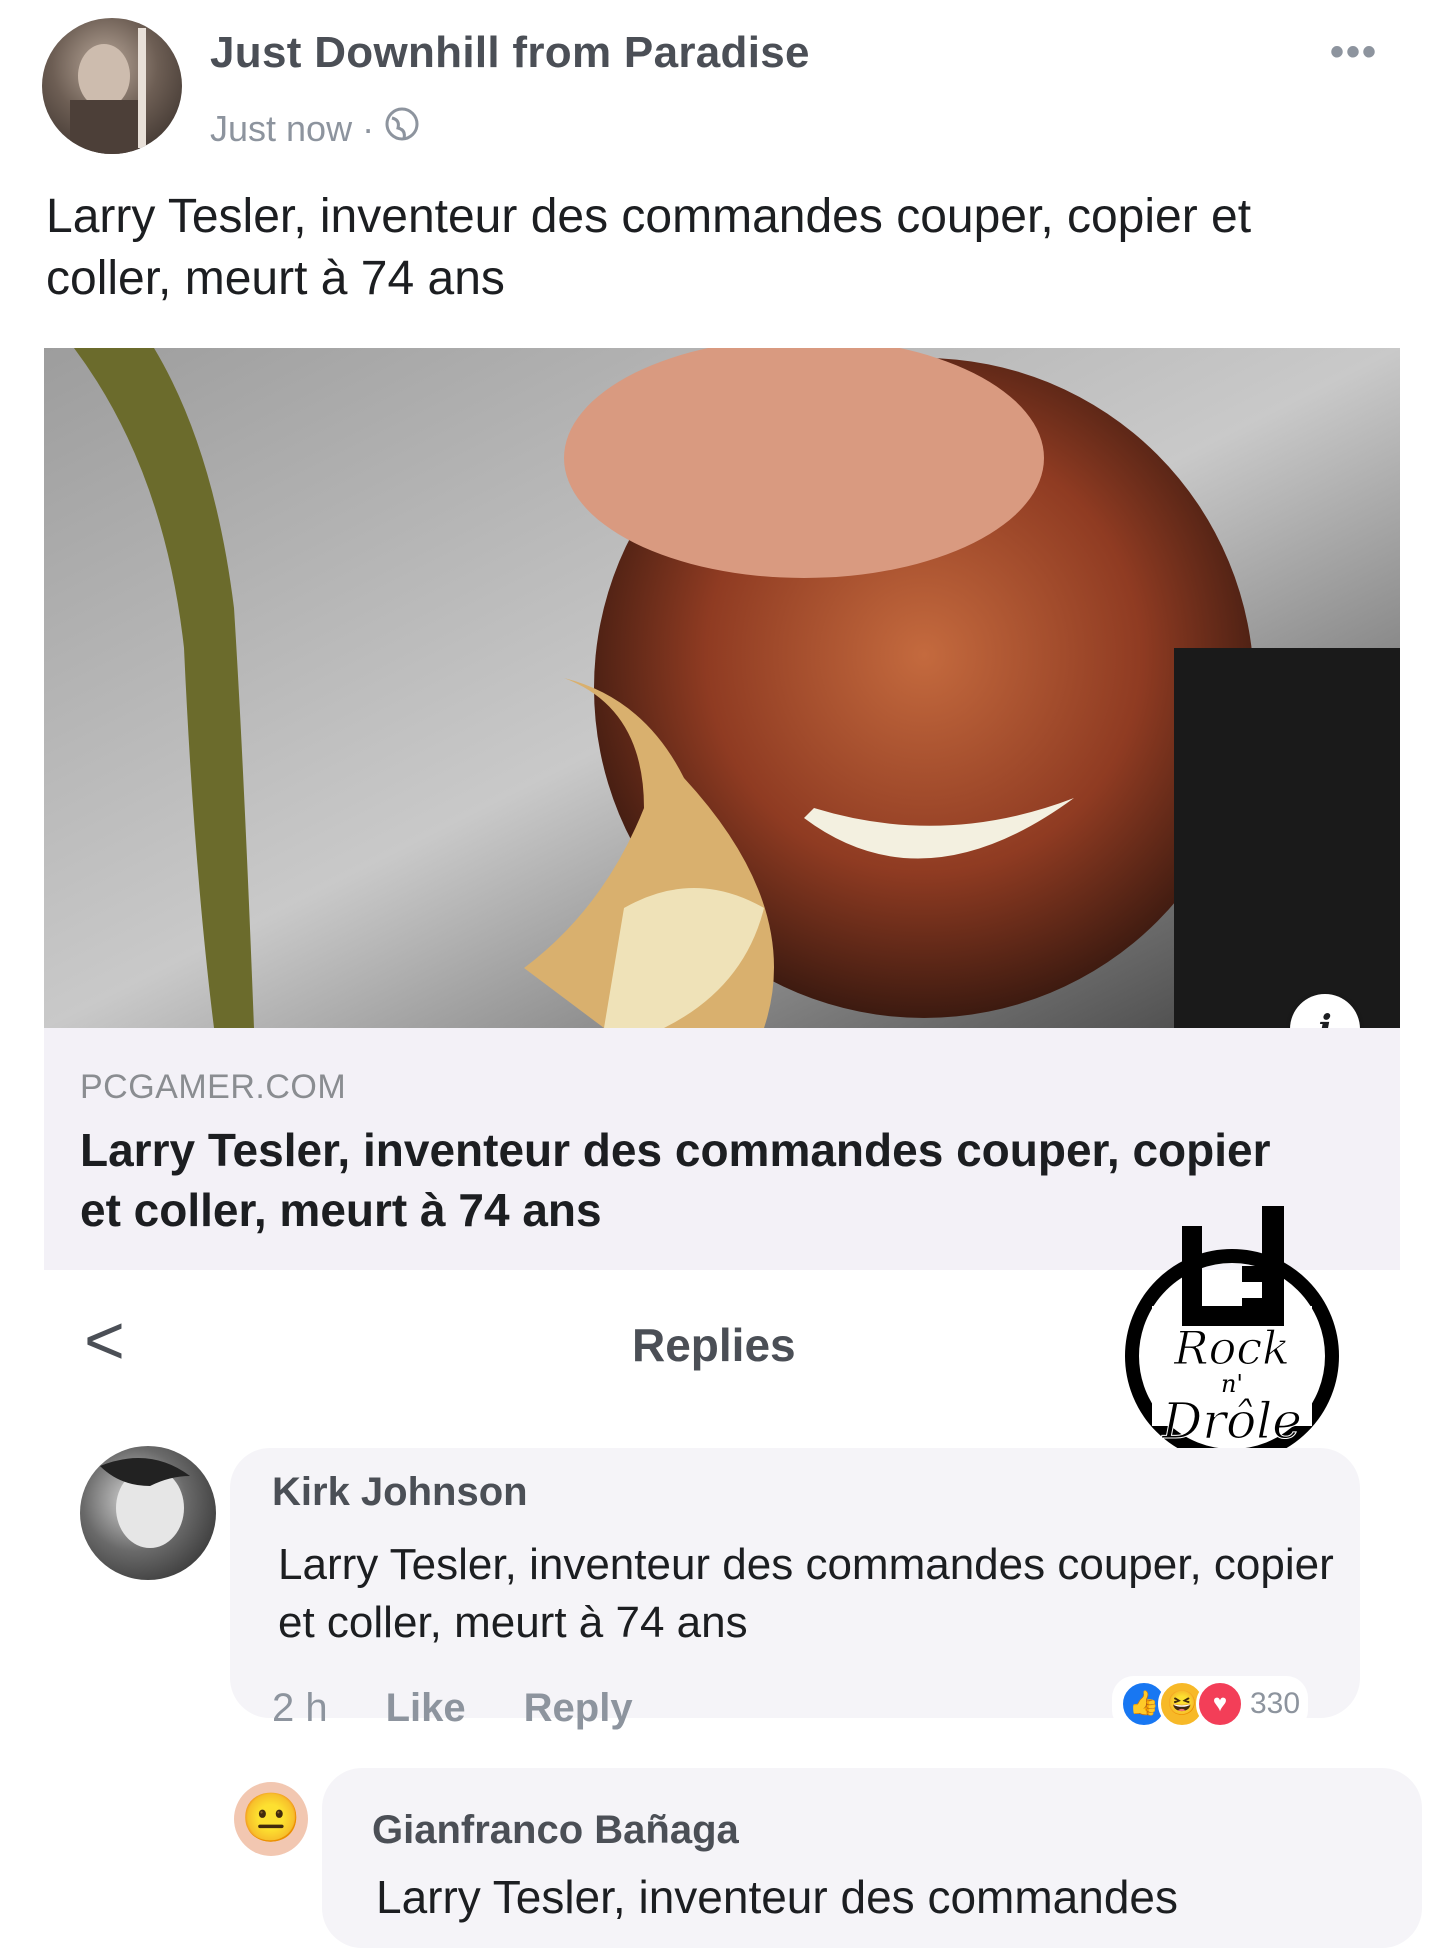 Image resolution: width=1440 pixels, height=1948 pixels. Describe the element at coordinates (714, 1345) in the screenshot. I see `replies-title: Replies` at that location.